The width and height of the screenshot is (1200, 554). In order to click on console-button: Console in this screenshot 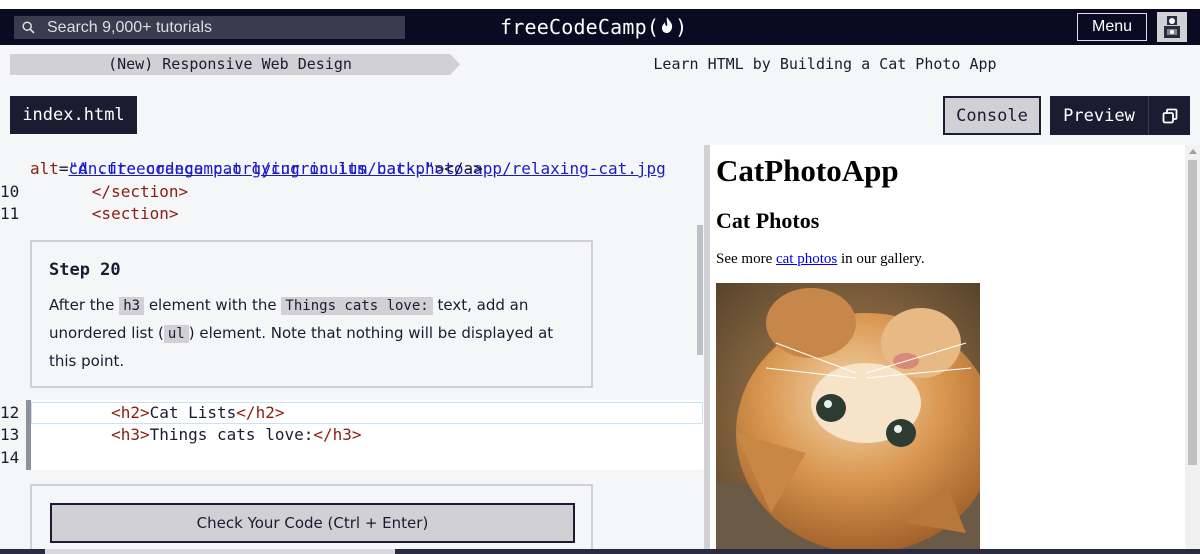, I will do `click(992, 115)`.